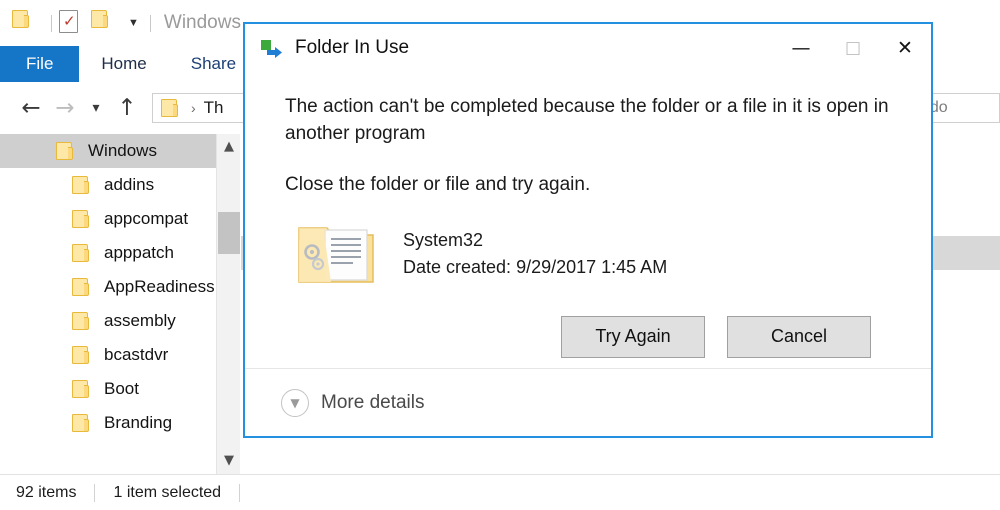  What do you see at coordinates (588, 48) in the screenshot?
I see `dialog-title-bar: Folder In Use — □ ✕` at bounding box center [588, 48].